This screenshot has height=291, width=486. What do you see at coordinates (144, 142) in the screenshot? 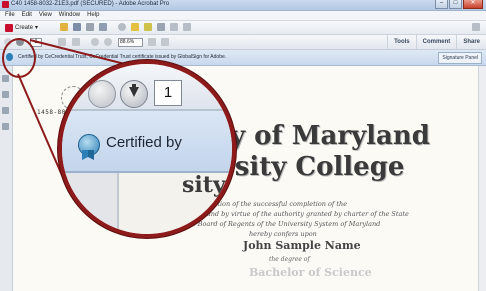
I see `magnified-certified-text: Certified by` at bounding box center [144, 142].